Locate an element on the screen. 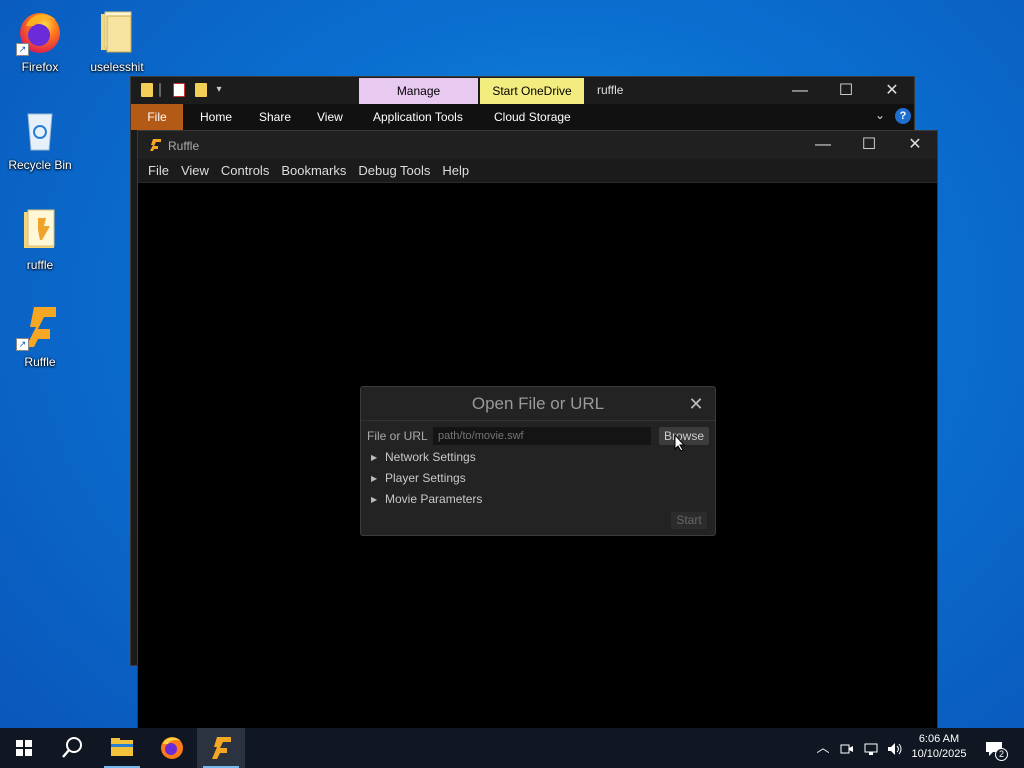  firefox-icon: ↗ is located at coordinates (40, 32).